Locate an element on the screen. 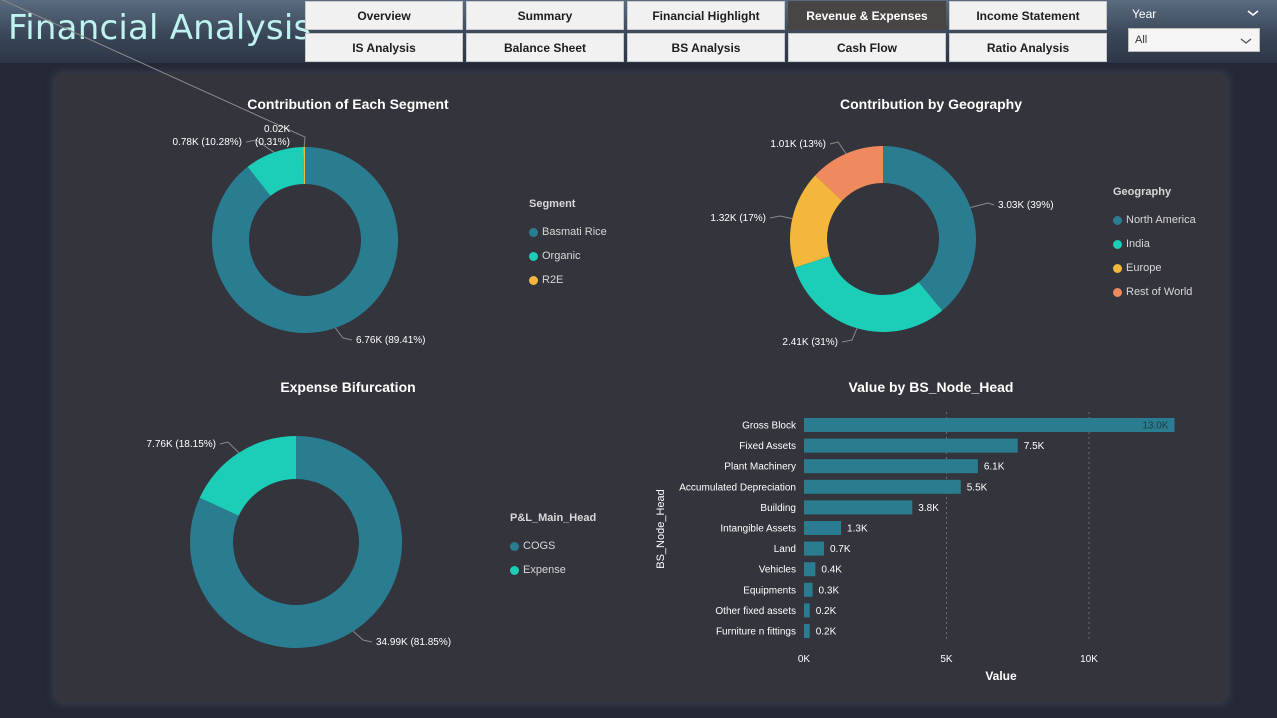  chart-title: Expense Bifurcation is located at coordinates (348, 387).